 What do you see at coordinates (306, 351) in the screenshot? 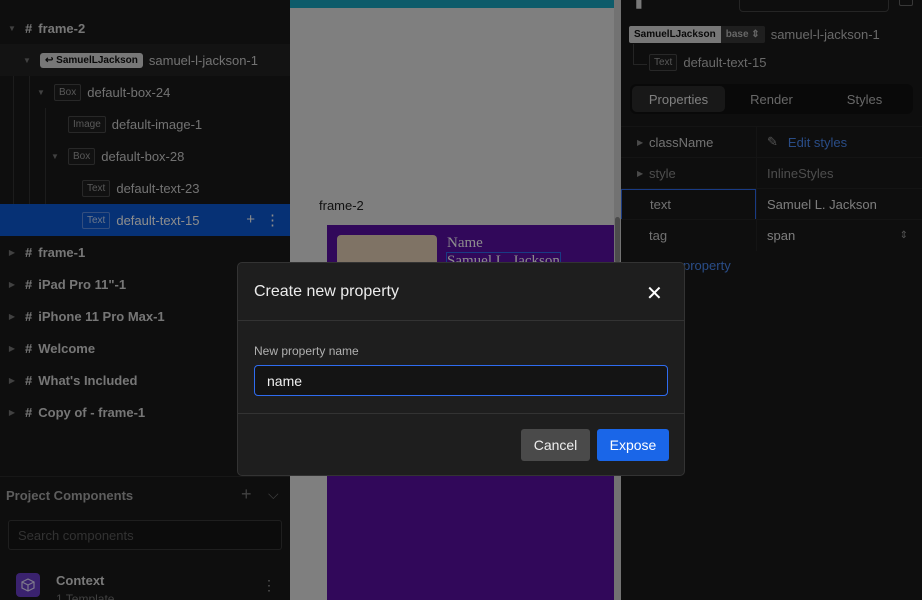
I see `property-name-label: New property name` at bounding box center [306, 351].